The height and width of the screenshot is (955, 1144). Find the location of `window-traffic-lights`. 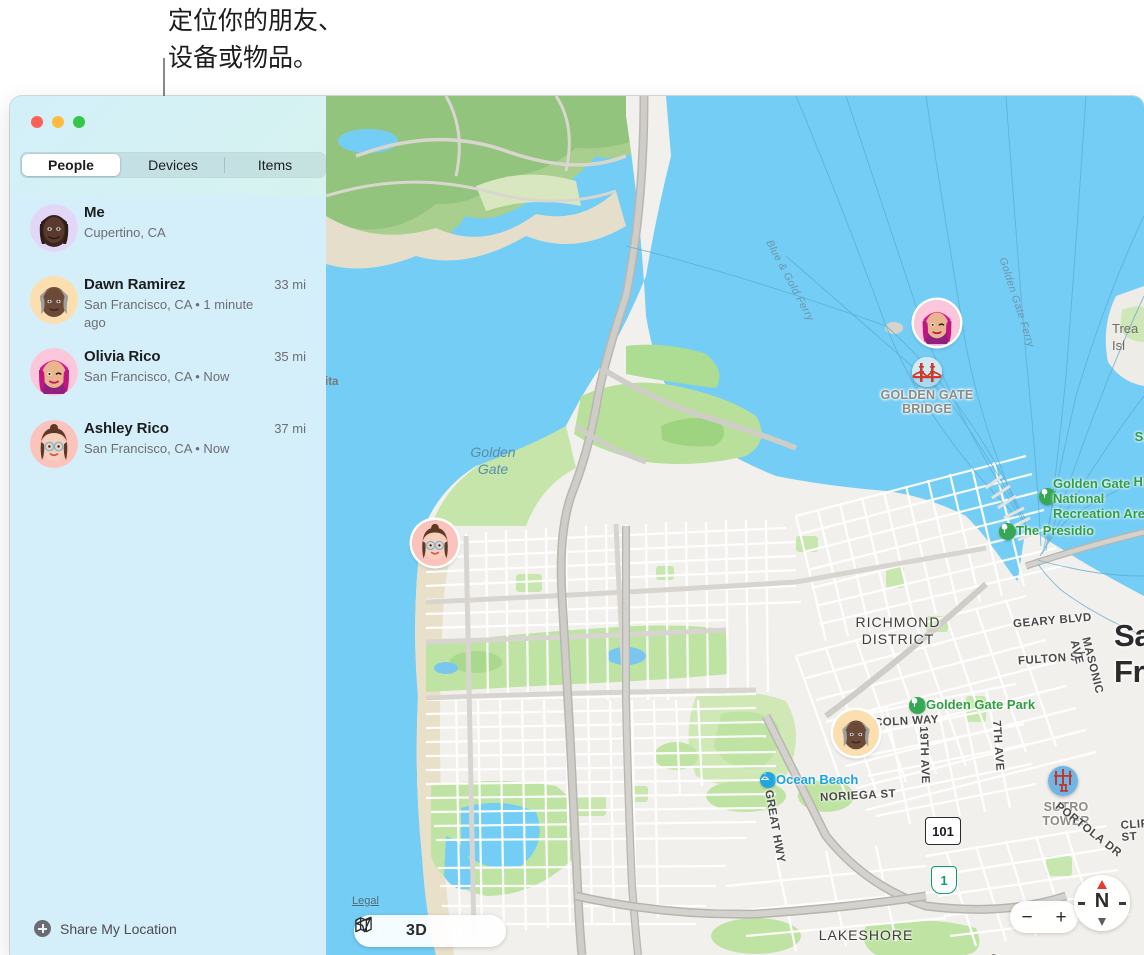

window-traffic-lights is located at coordinates (58, 122).